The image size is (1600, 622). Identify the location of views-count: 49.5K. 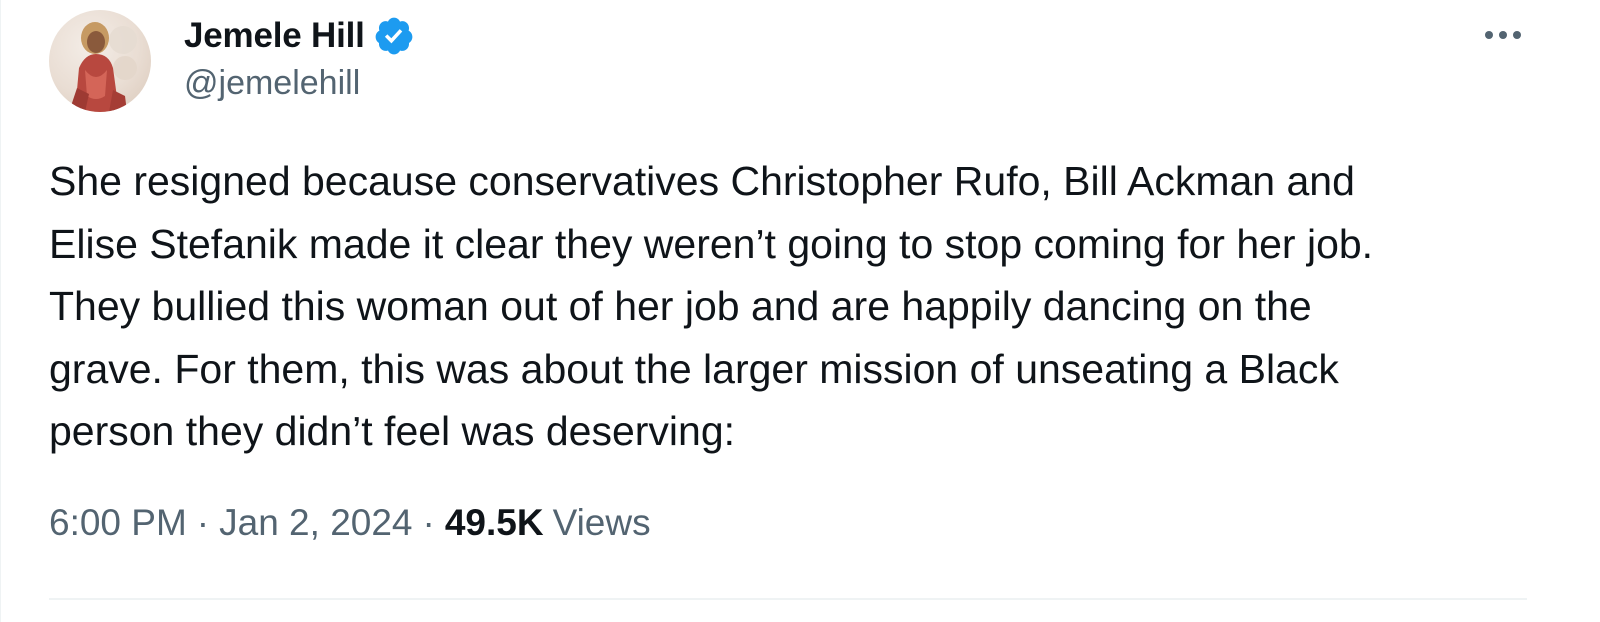
(494, 523).